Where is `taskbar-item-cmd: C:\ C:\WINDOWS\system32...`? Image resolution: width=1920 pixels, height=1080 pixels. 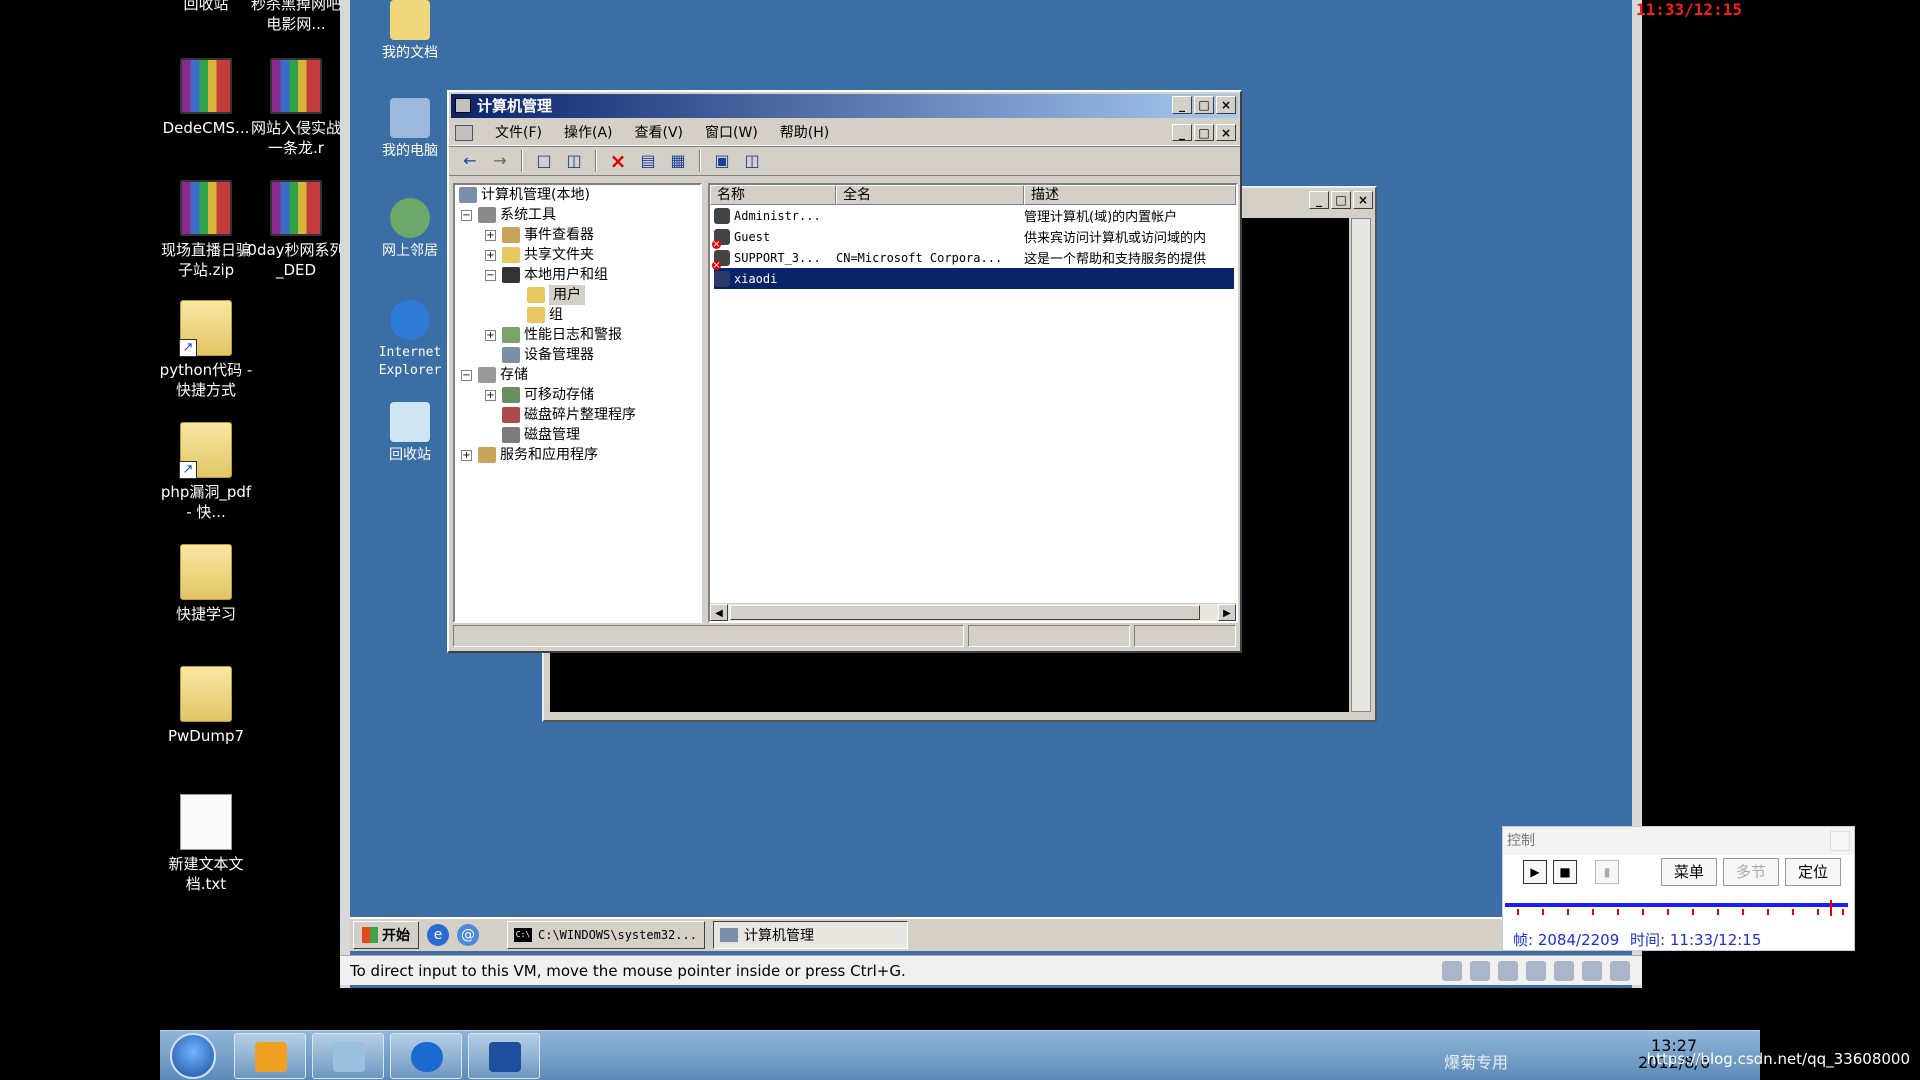
taskbar-item-cmd: C:\ C:\WINDOWS\system32... is located at coordinates (606, 935).